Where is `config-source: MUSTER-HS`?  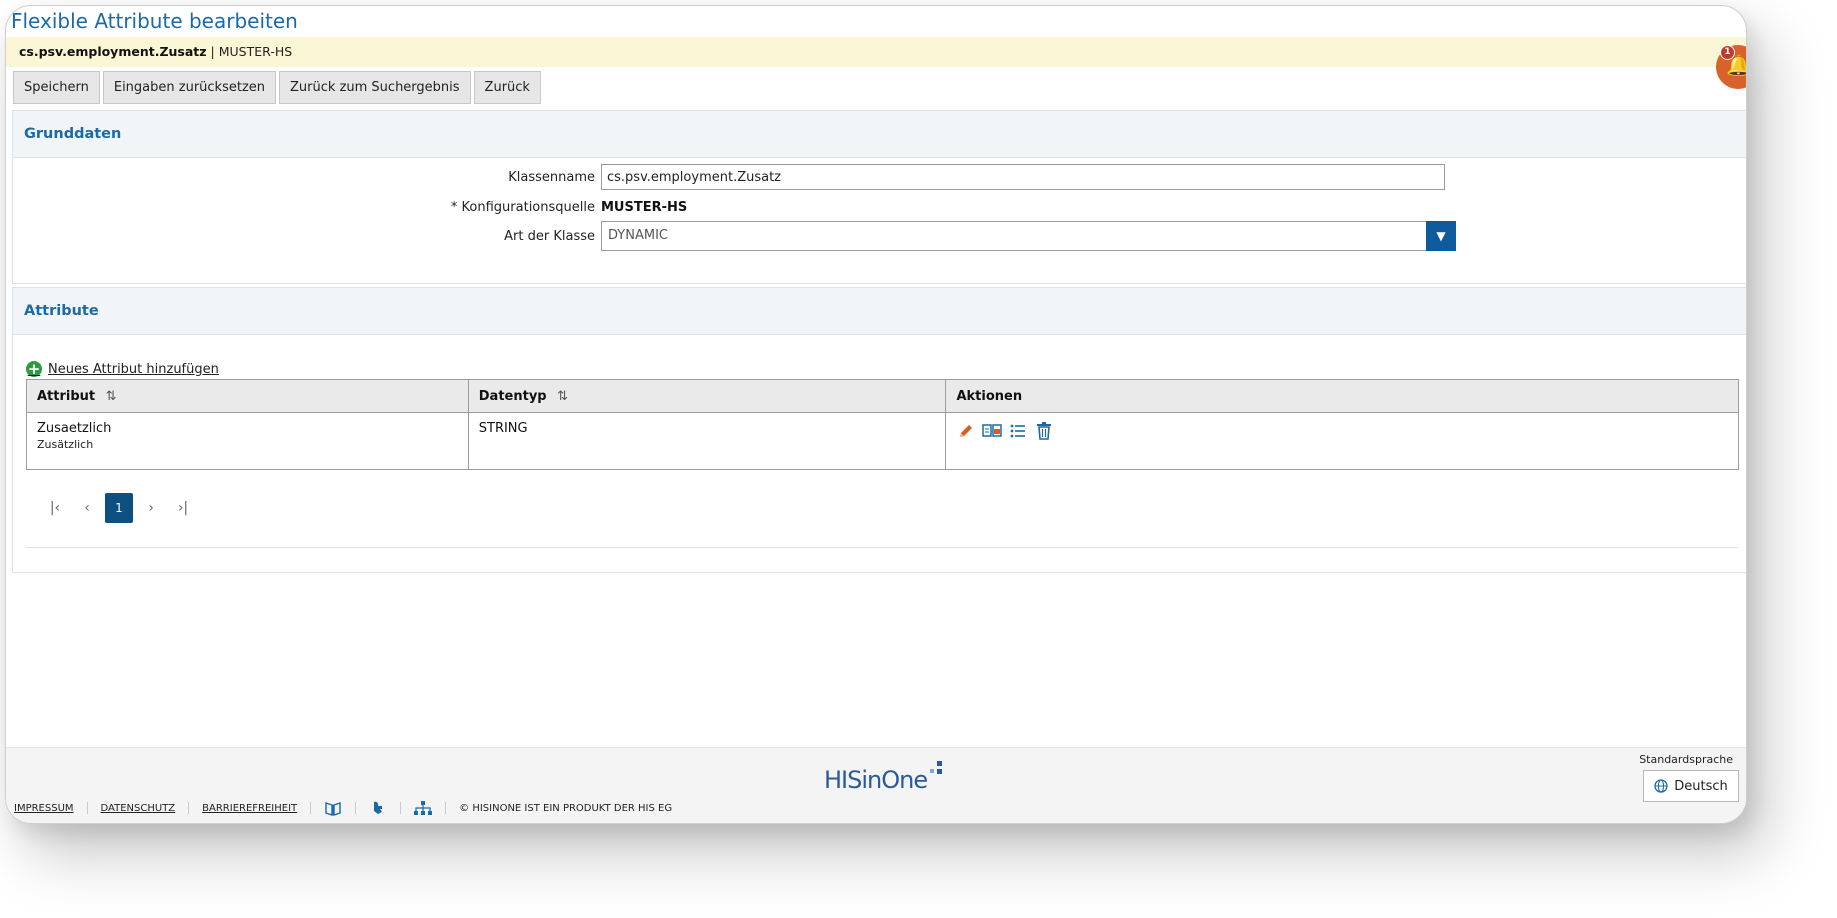 config-source: MUSTER-HS is located at coordinates (255, 51).